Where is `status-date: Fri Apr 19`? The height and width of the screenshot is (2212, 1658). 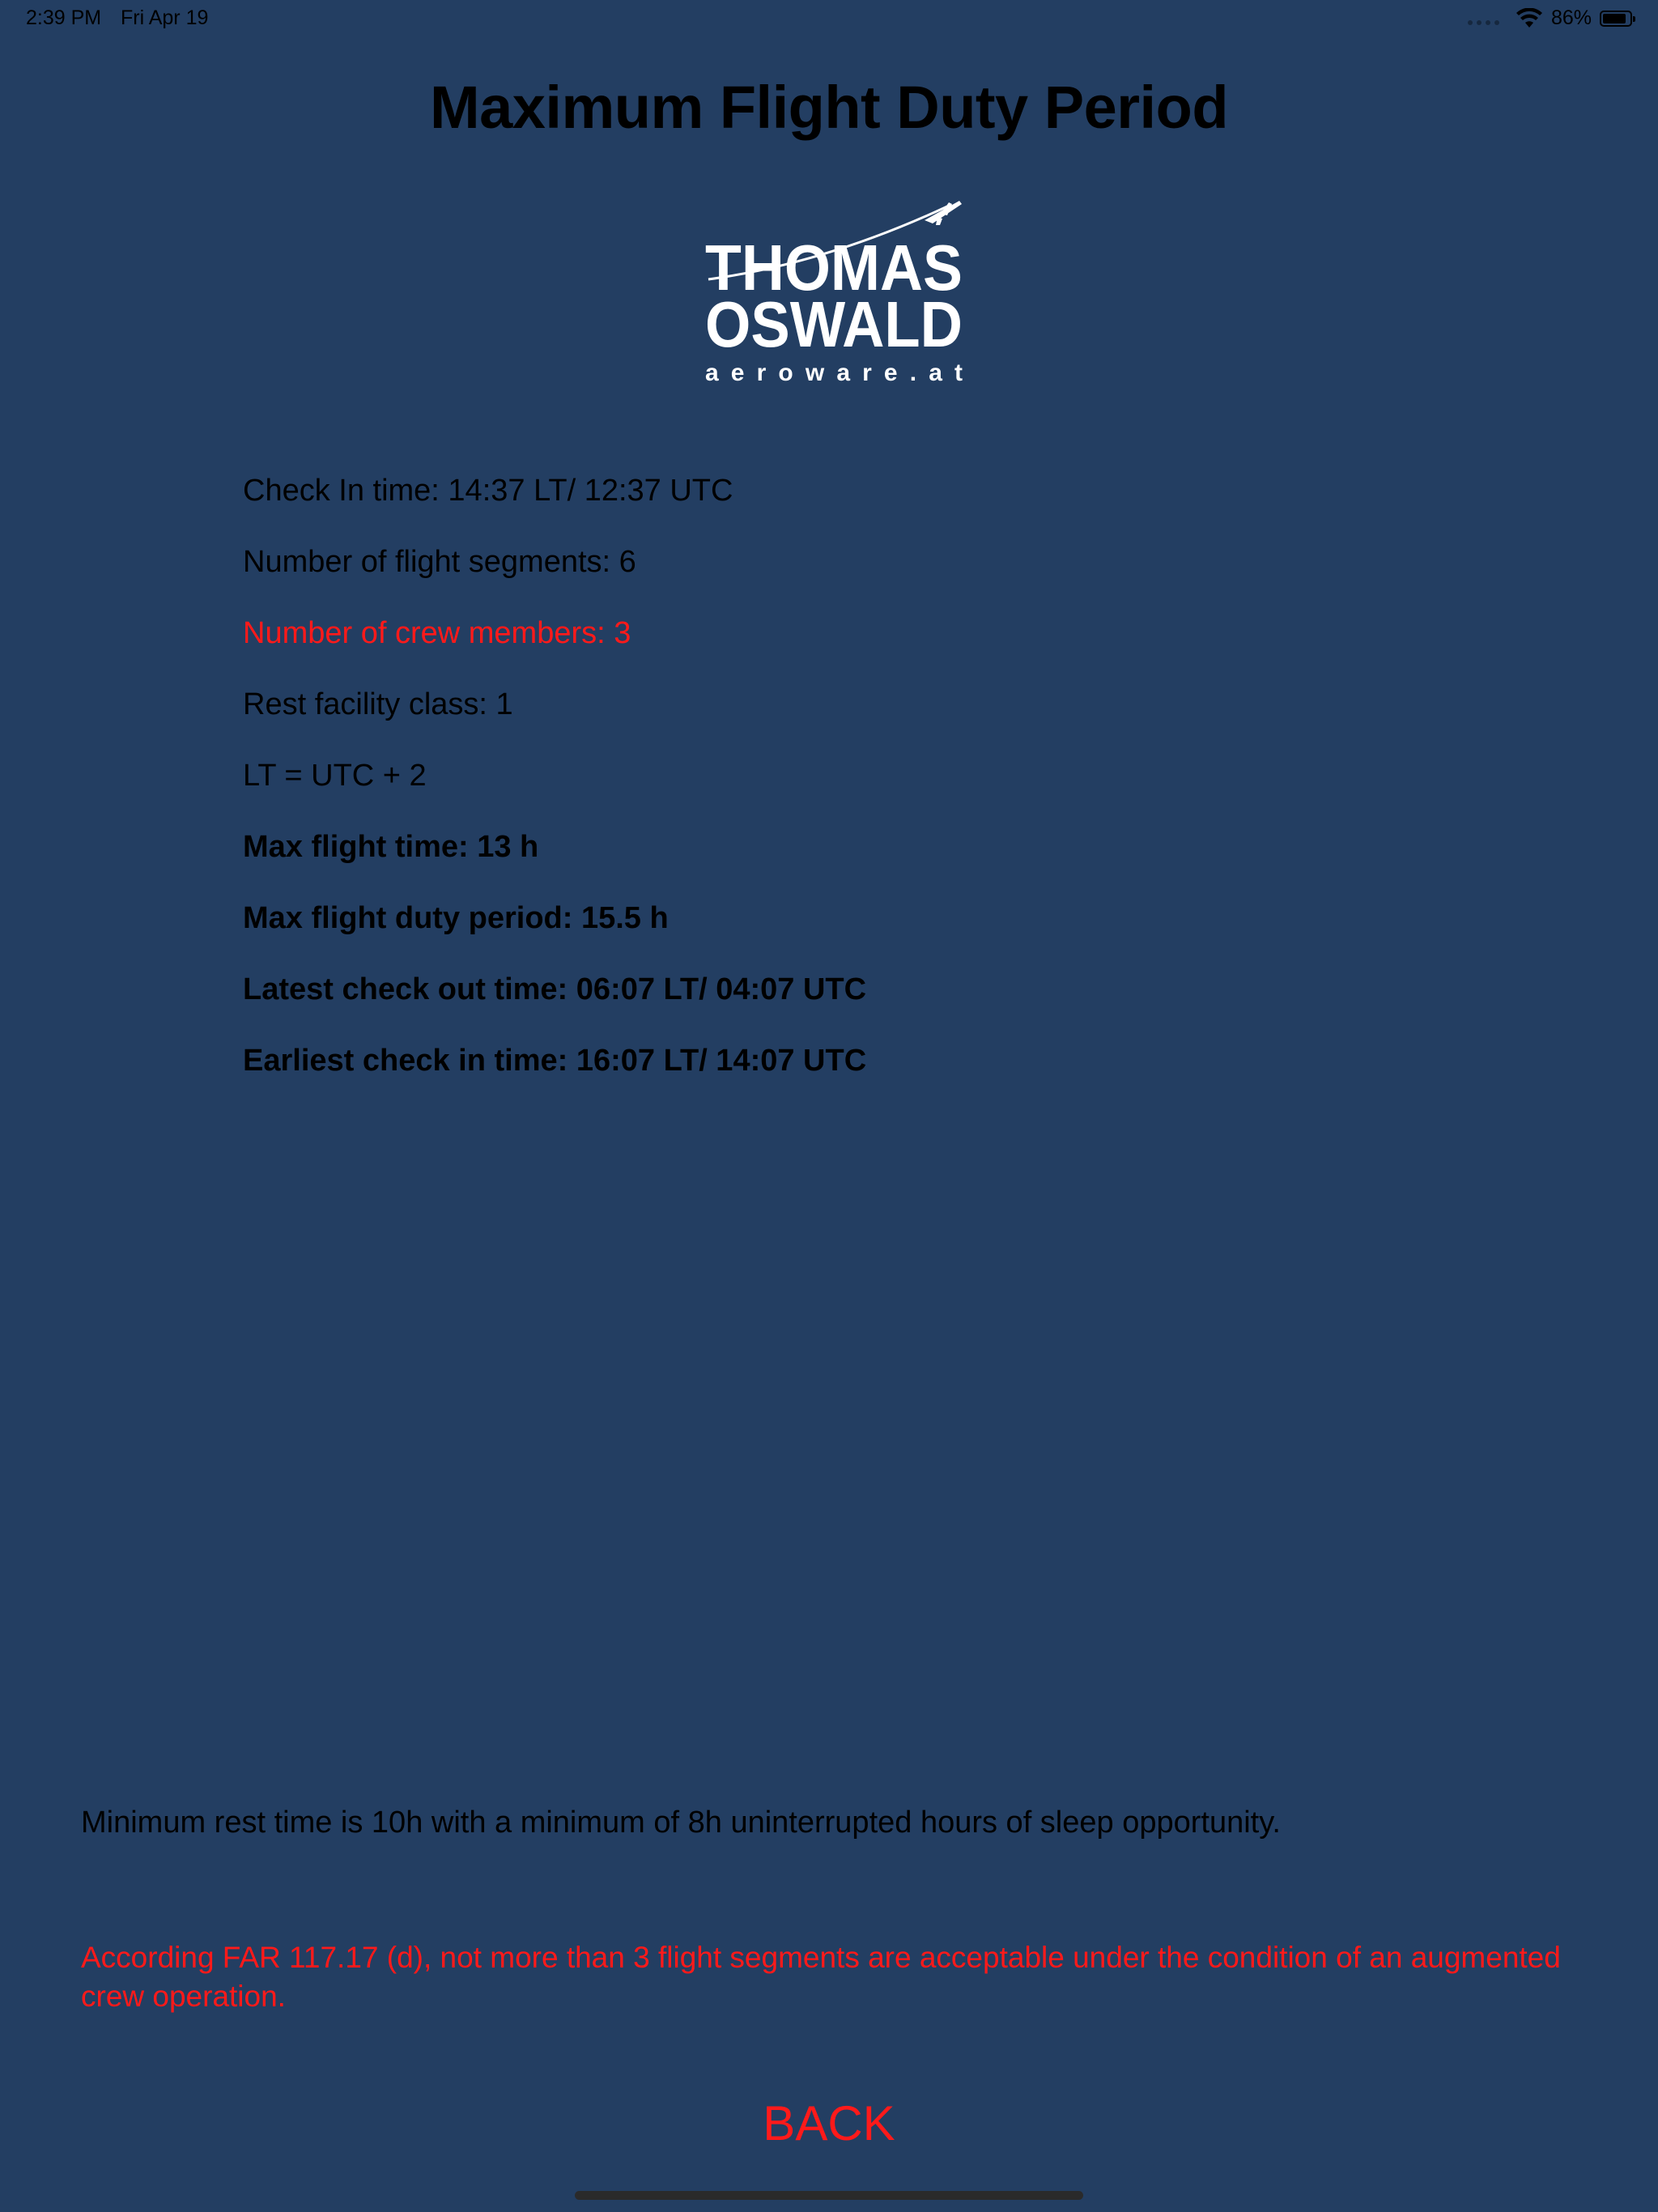 status-date: Fri Apr 19 is located at coordinates (165, 18).